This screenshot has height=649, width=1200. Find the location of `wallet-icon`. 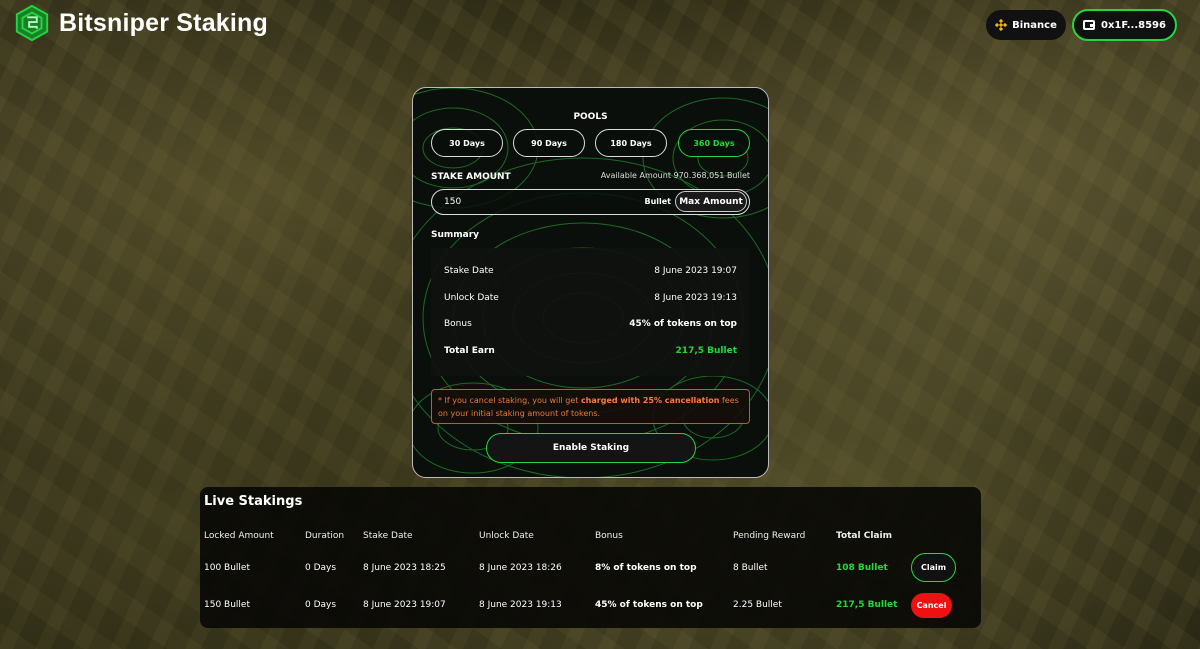

wallet-icon is located at coordinates (1089, 25).